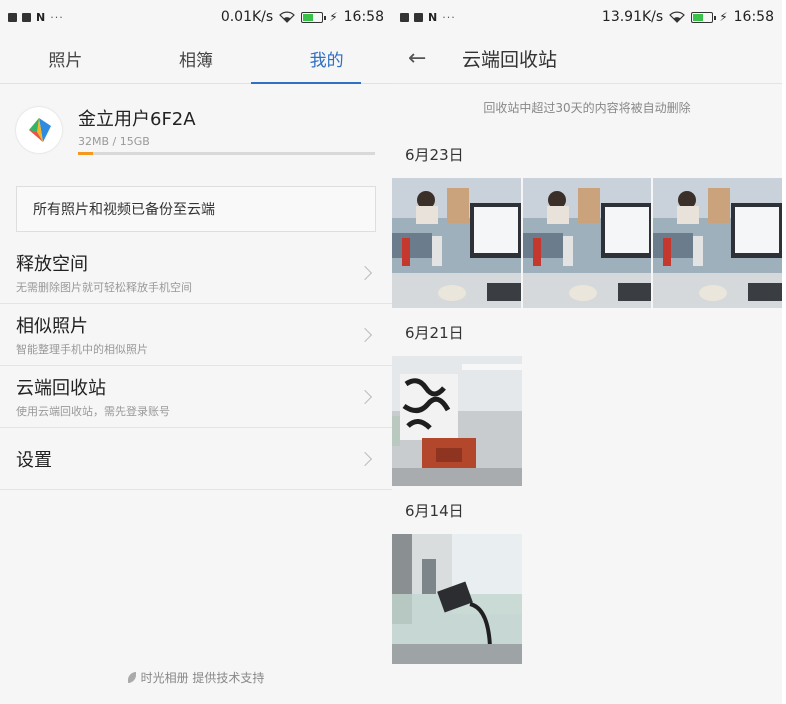 This screenshot has height=704, width=786. Describe the element at coordinates (587, 107) in the screenshot. I see `auto-delete-notice: 回收站中超过30天的内容将被自动删除` at that location.